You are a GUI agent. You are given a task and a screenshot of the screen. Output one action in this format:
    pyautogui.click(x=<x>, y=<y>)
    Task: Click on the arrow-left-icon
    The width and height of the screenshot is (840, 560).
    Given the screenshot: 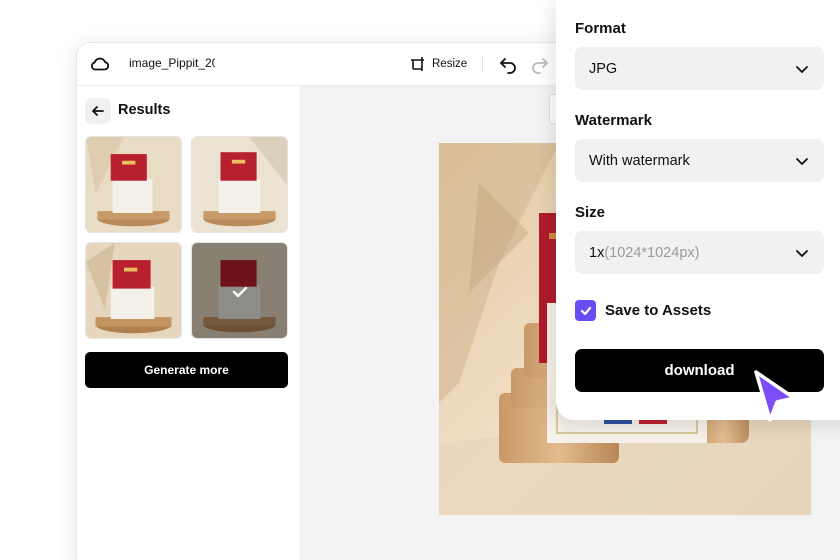 What is the action you would take?
    pyautogui.click(x=98, y=111)
    